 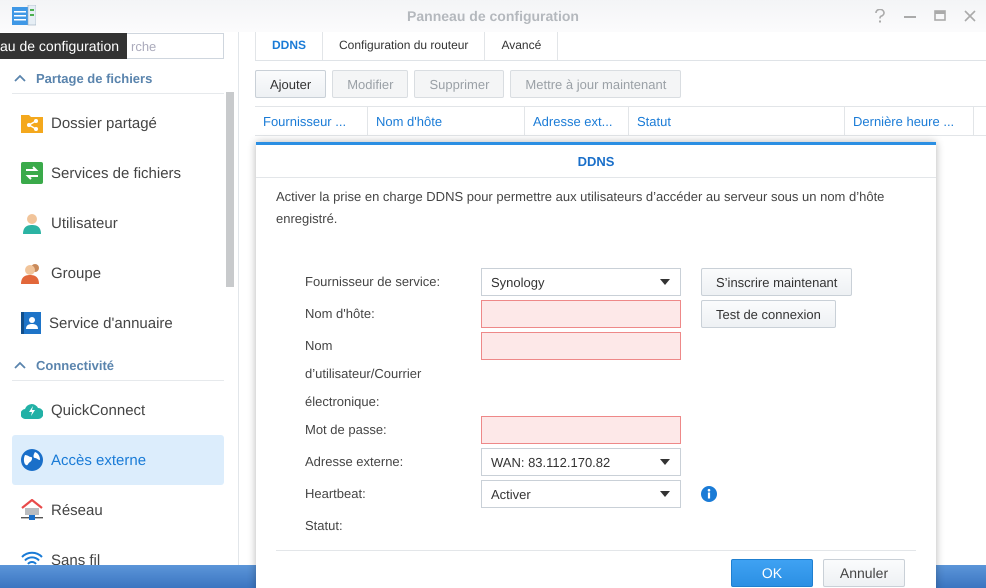 What do you see at coordinates (521, 45) in the screenshot?
I see `tab: Avancé` at bounding box center [521, 45].